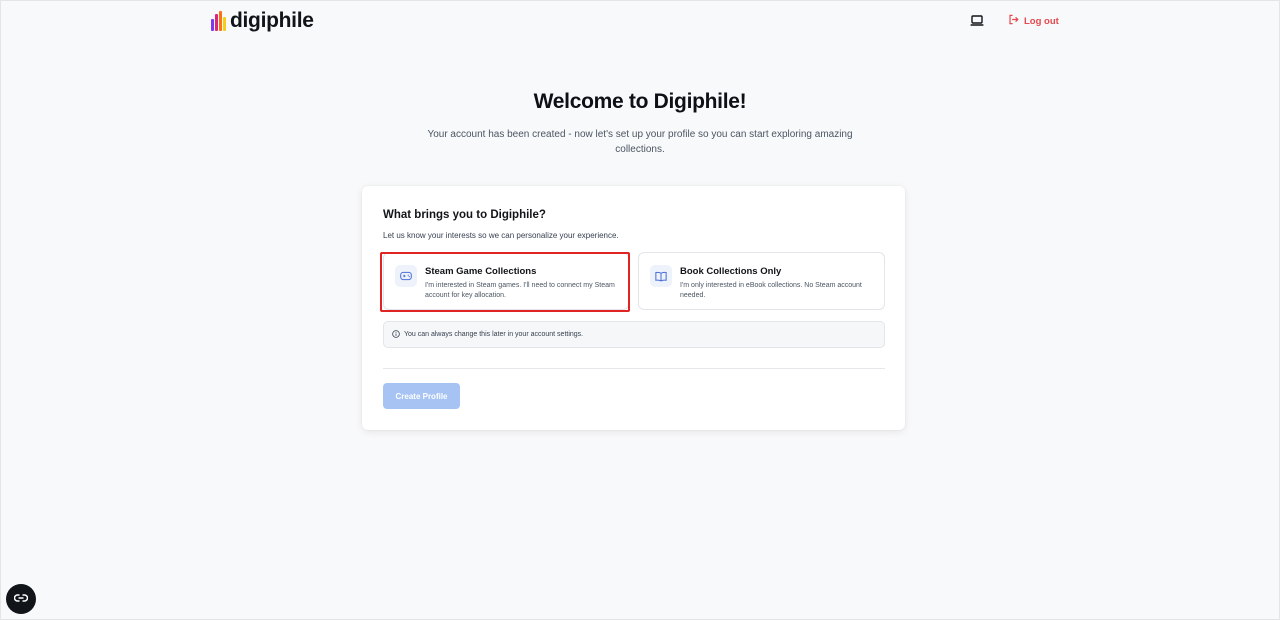 The width and height of the screenshot is (1280, 620). What do you see at coordinates (396, 334) in the screenshot?
I see `info-icon` at bounding box center [396, 334].